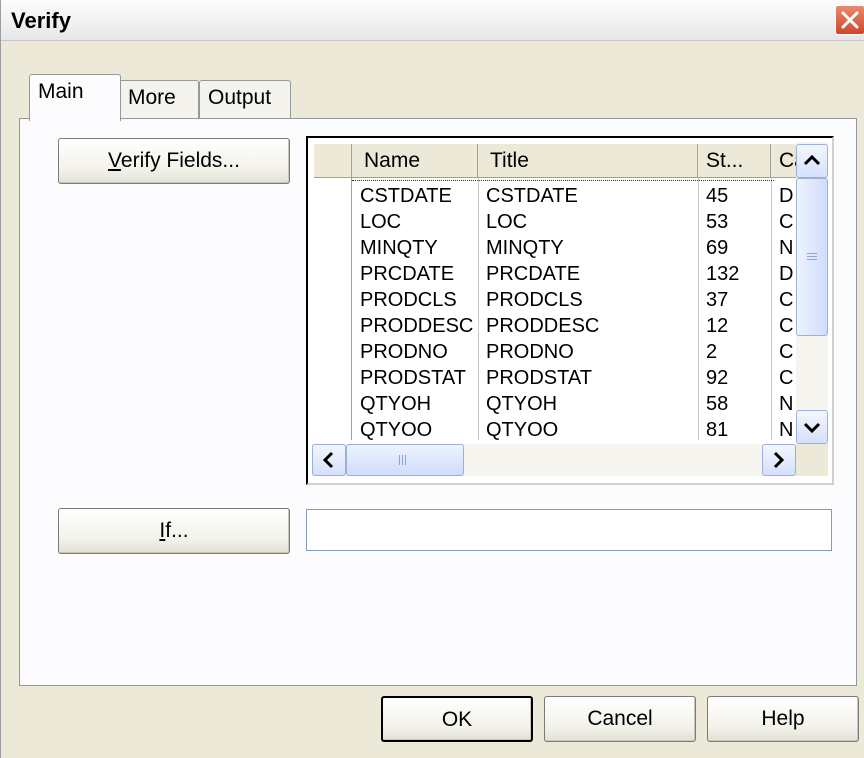 The width and height of the screenshot is (864, 758). I want to click on help-button: Help, so click(783, 719).